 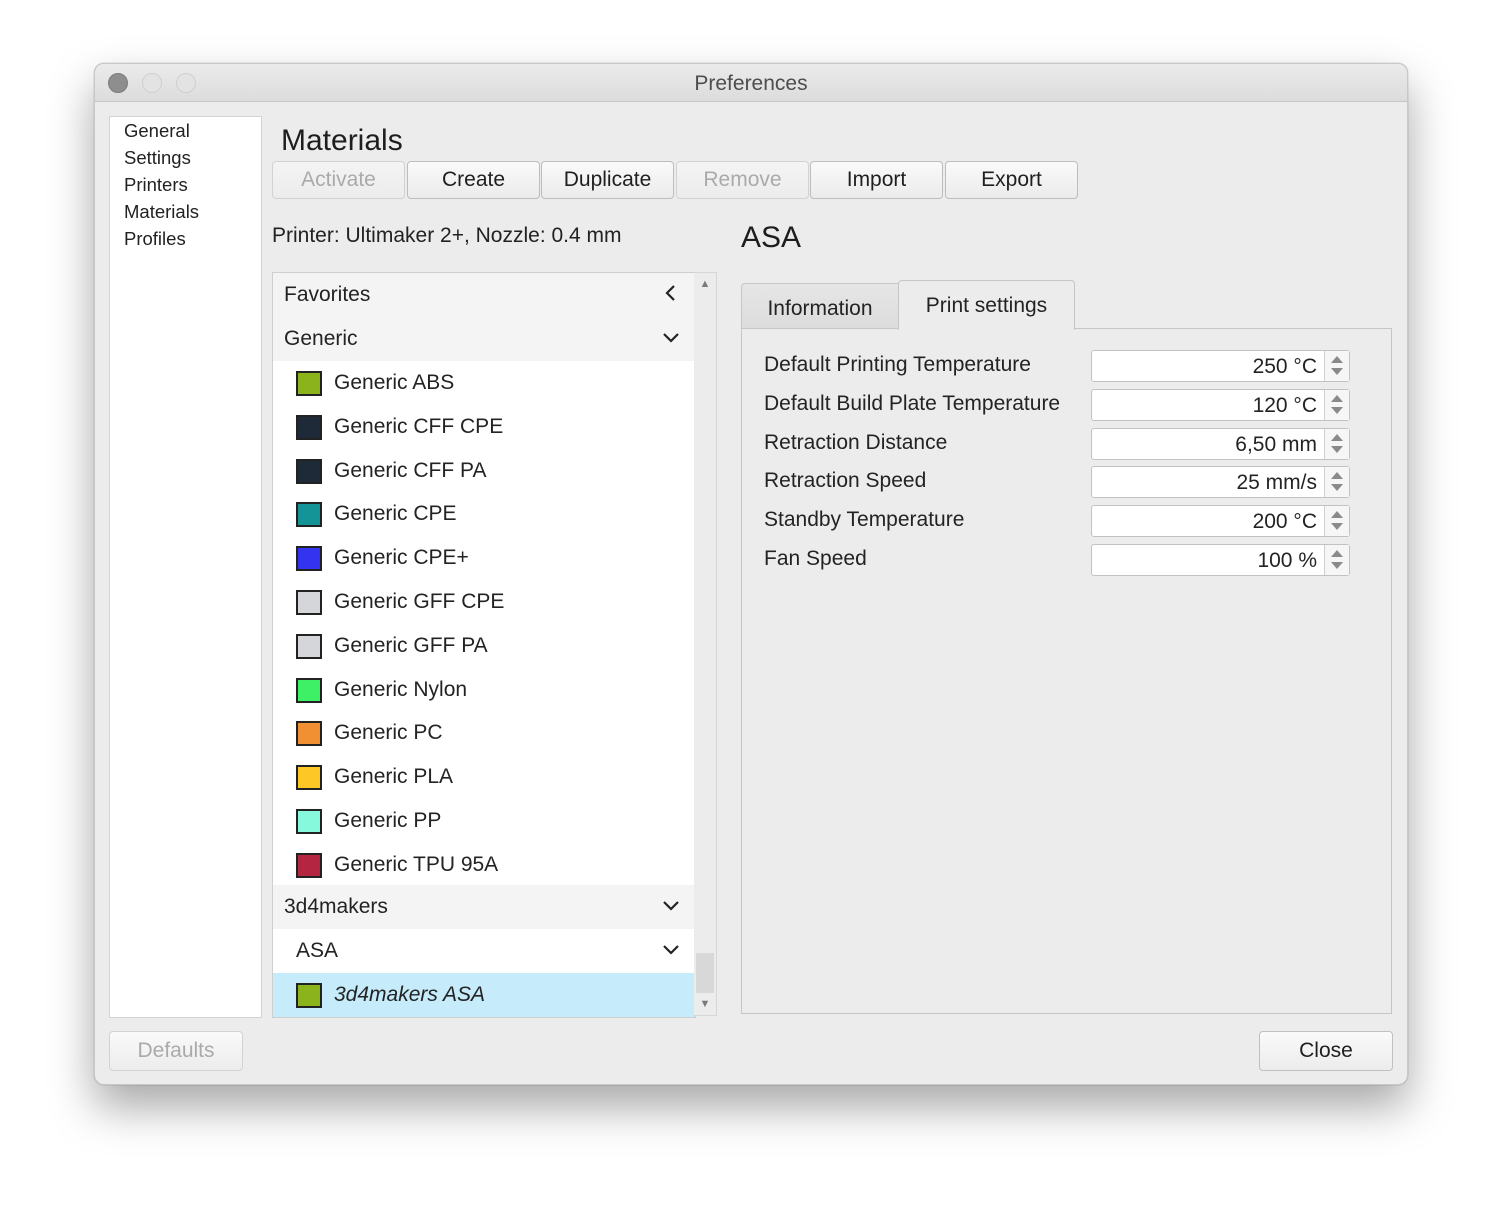 I want to click on create-button: Create, so click(x=473, y=180).